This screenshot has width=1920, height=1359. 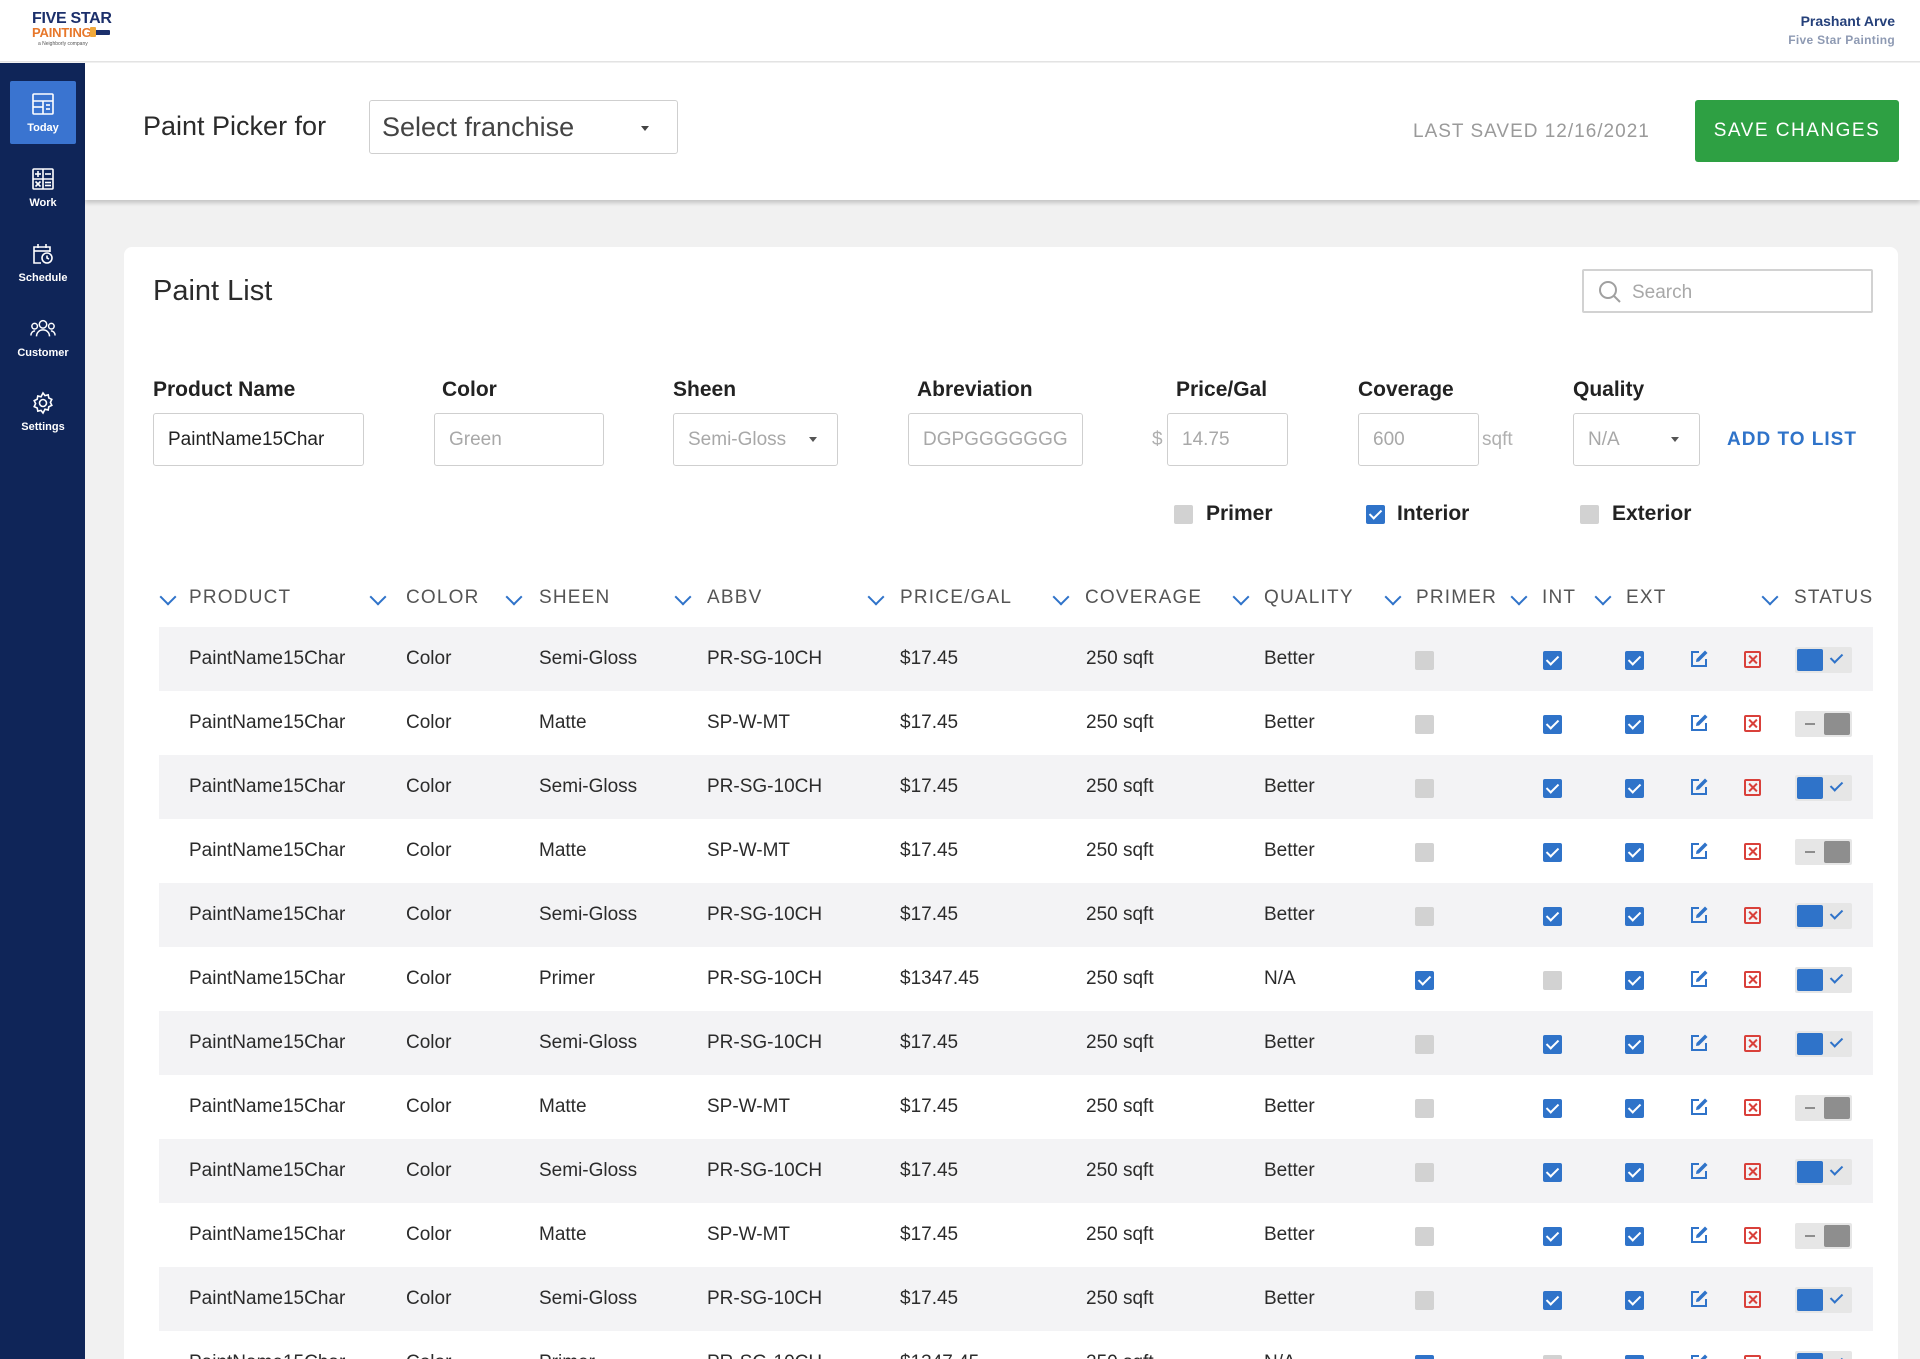 I want to click on column-header-price: PRICE/GAL, so click(x=956, y=598).